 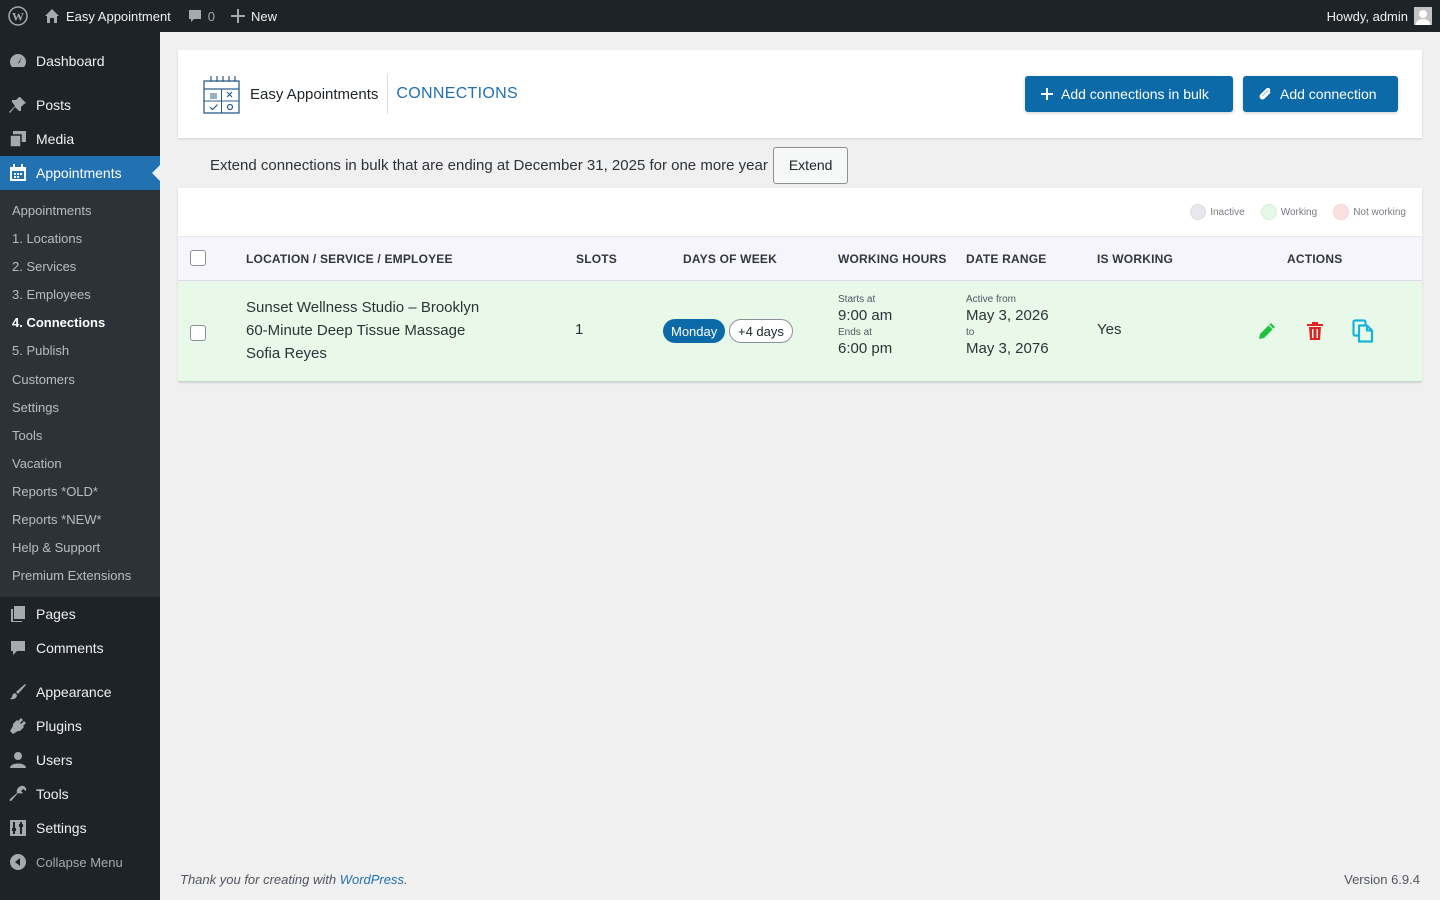 What do you see at coordinates (991, 299) in the screenshot?
I see `from-label: Active from` at bounding box center [991, 299].